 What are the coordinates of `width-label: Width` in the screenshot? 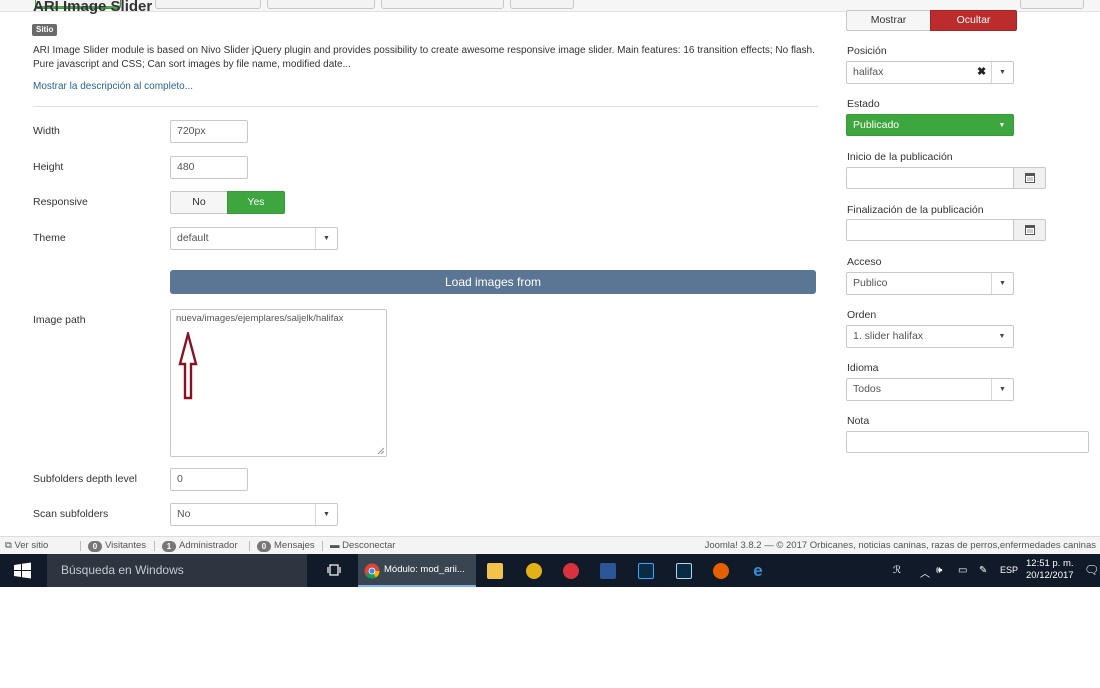 It's located at (46, 131).